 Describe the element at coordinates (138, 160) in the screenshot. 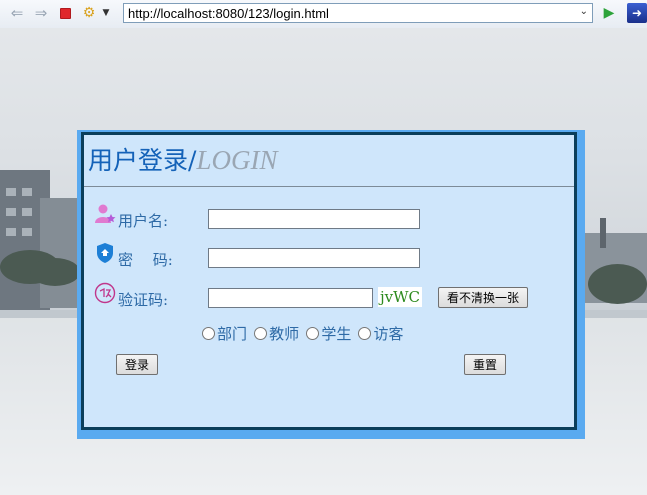

I see `title-cn: 用户登录` at that location.